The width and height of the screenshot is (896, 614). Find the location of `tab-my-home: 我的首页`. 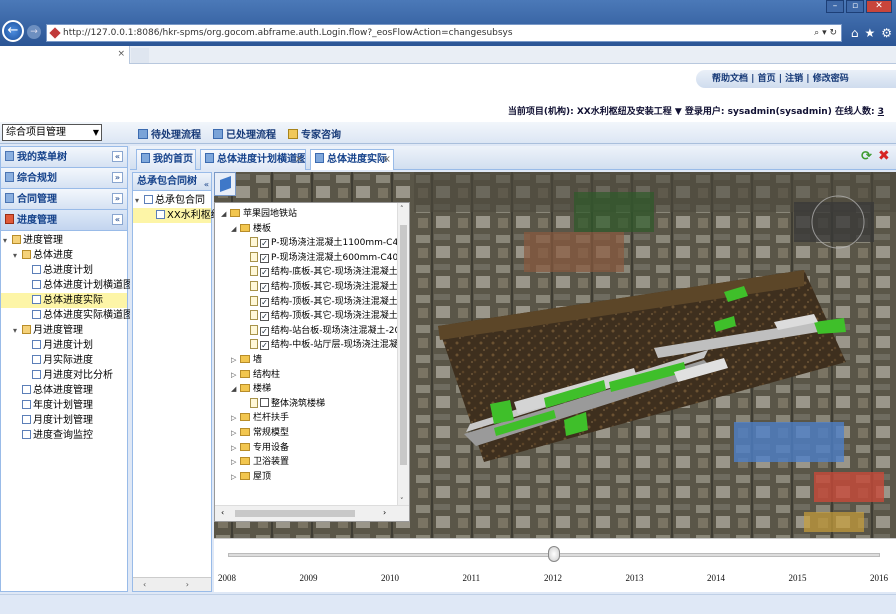

tab-my-home: 我的首页 is located at coordinates (166, 159).